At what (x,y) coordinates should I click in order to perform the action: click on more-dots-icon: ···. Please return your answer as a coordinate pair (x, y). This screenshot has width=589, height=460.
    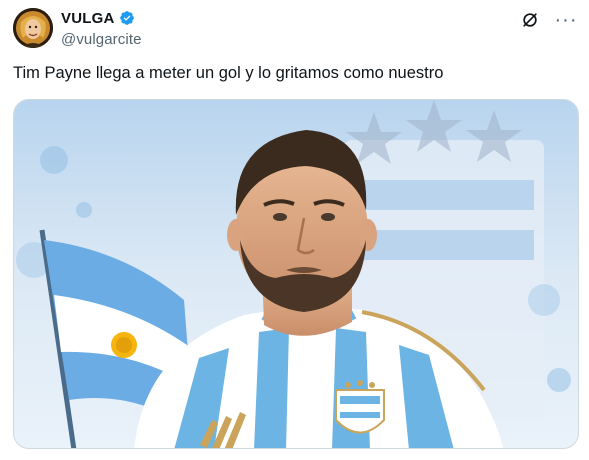
    Looking at the image, I should click on (566, 20).